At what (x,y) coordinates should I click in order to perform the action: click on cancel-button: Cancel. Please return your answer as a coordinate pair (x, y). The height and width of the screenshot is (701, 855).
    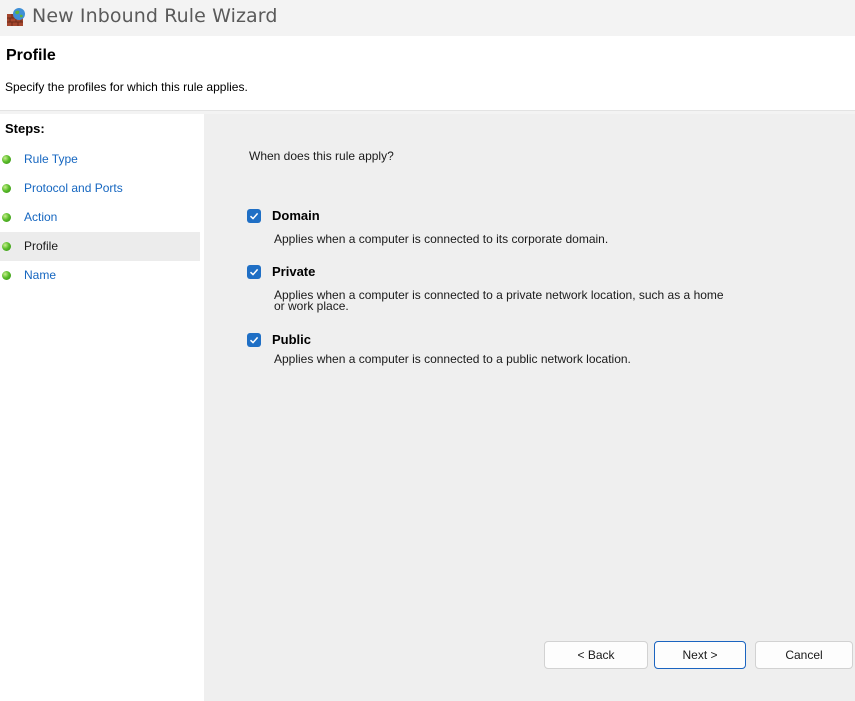
    Looking at the image, I should click on (804, 655).